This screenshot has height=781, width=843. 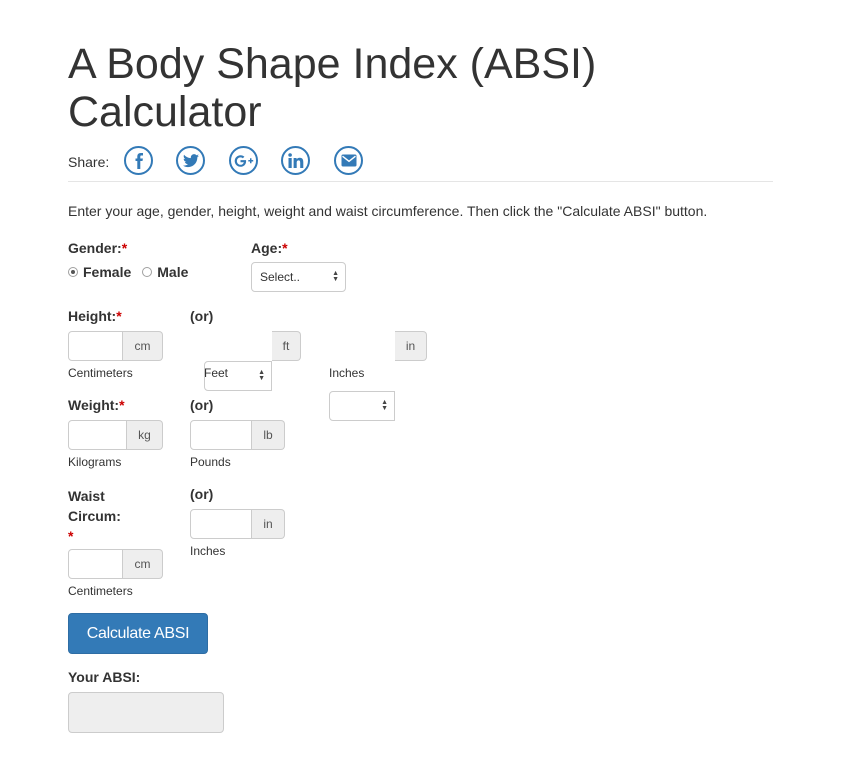 What do you see at coordinates (138, 633) in the screenshot?
I see `calculate-absi-button: Calculate ABSI` at bounding box center [138, 633].